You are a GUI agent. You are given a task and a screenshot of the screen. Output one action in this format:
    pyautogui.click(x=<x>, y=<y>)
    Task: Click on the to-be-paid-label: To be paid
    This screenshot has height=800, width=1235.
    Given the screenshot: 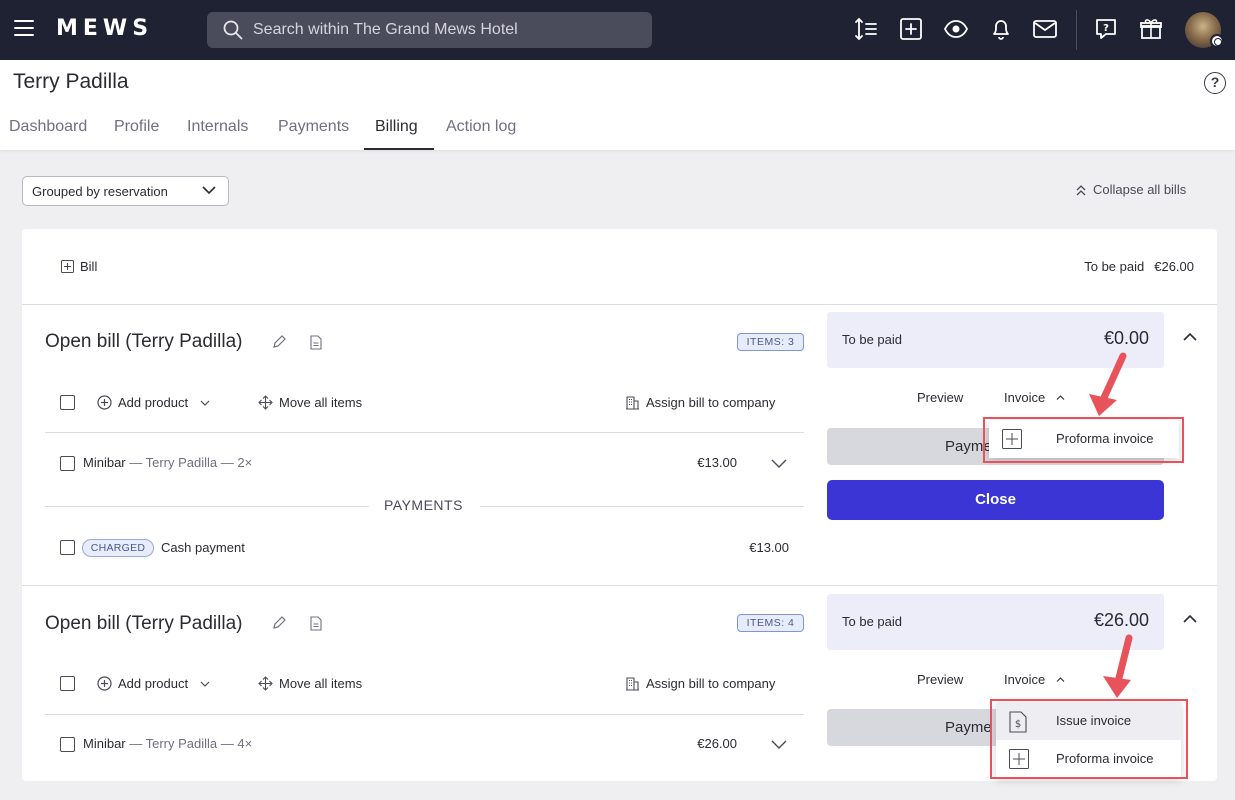 What is the action you would take?
    pyautogui.click(x=872, y=621)
    